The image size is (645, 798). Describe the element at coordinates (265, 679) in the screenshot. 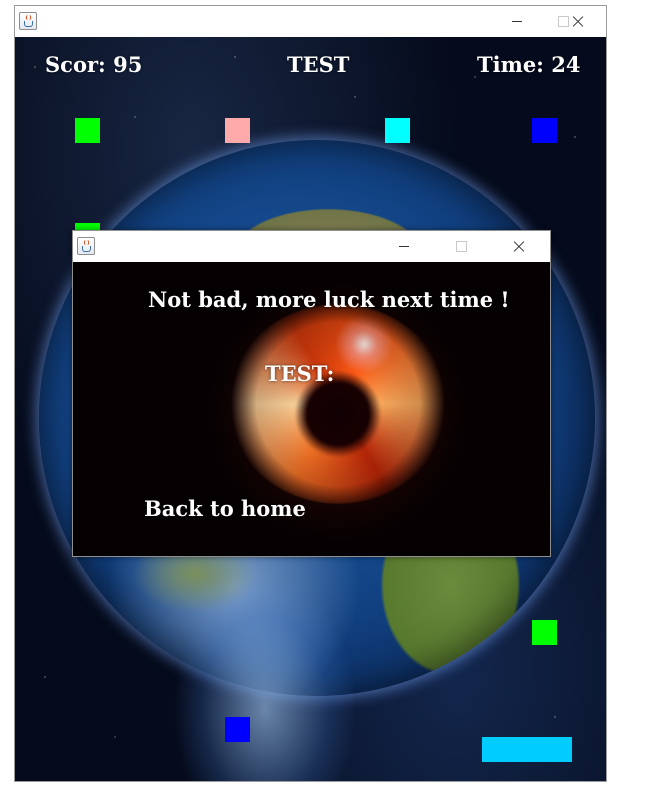

I see `light-glow` at that location.